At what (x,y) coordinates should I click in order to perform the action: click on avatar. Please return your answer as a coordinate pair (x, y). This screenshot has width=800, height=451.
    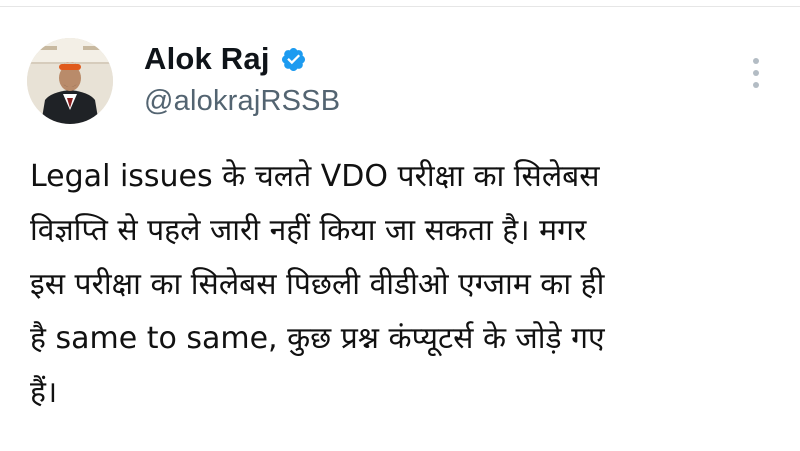
    Looking at the image, I should click on (70, 81).